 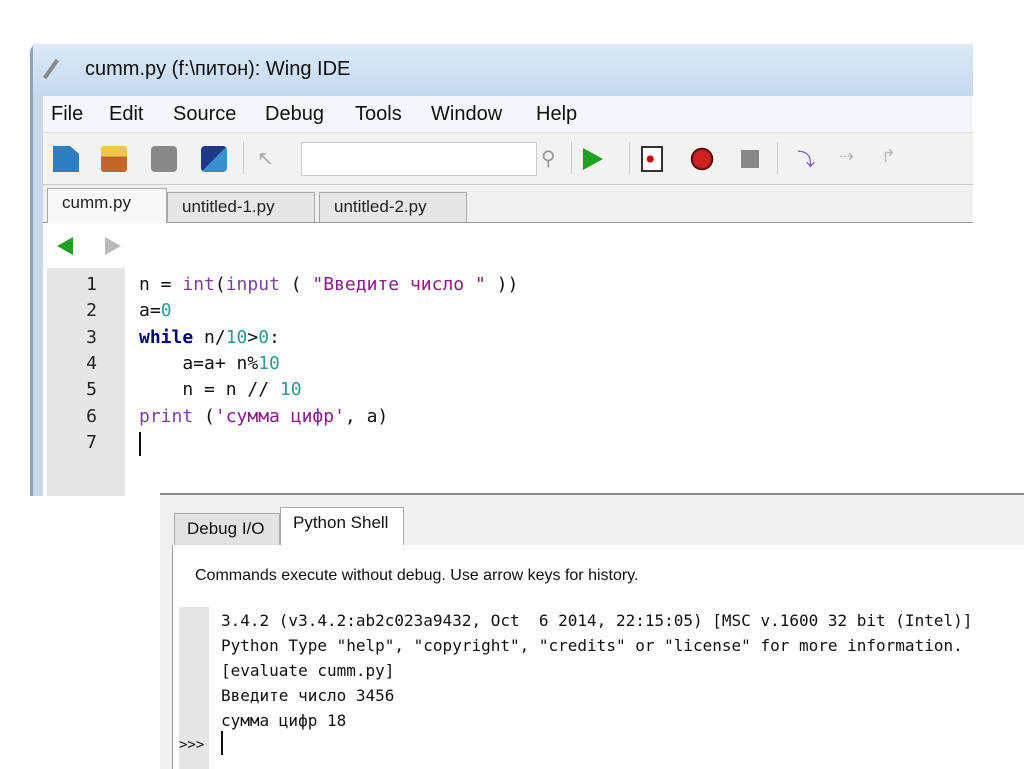 I want to click on code-token-op: n/, so click(x=209, y=337).